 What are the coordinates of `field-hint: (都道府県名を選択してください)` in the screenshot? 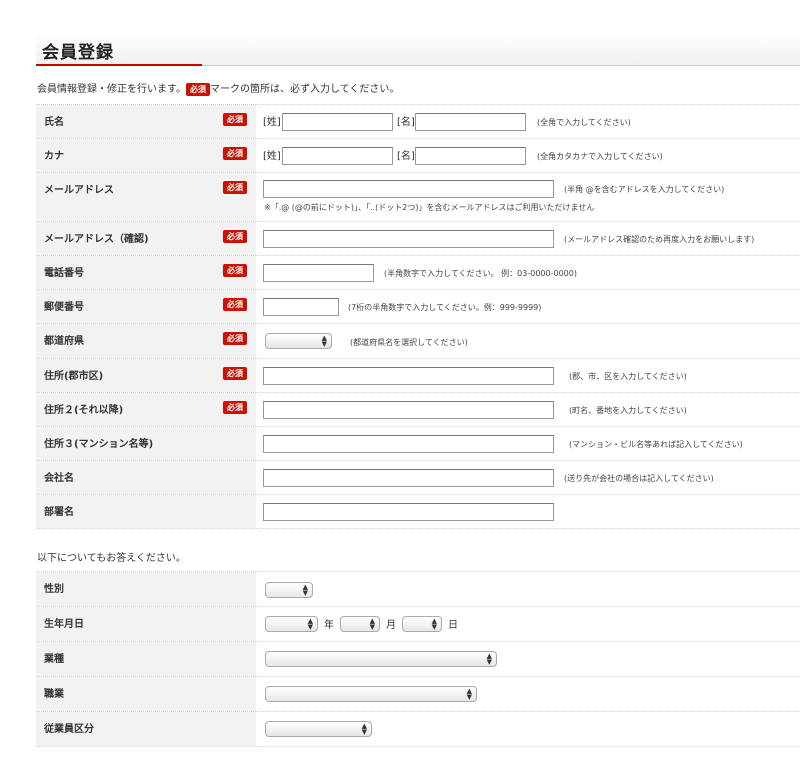 It's located at (409, 342).